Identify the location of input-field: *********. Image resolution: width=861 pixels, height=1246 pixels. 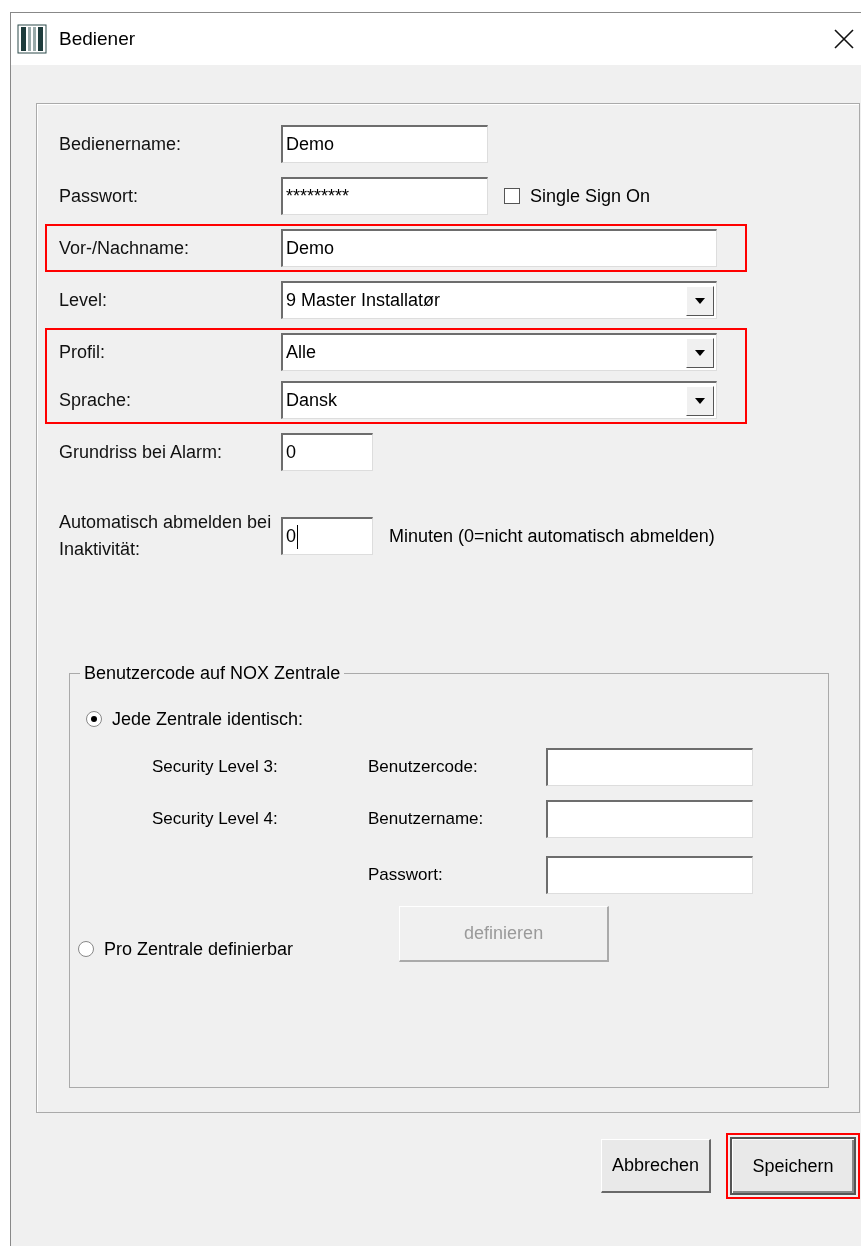
(384, 196).